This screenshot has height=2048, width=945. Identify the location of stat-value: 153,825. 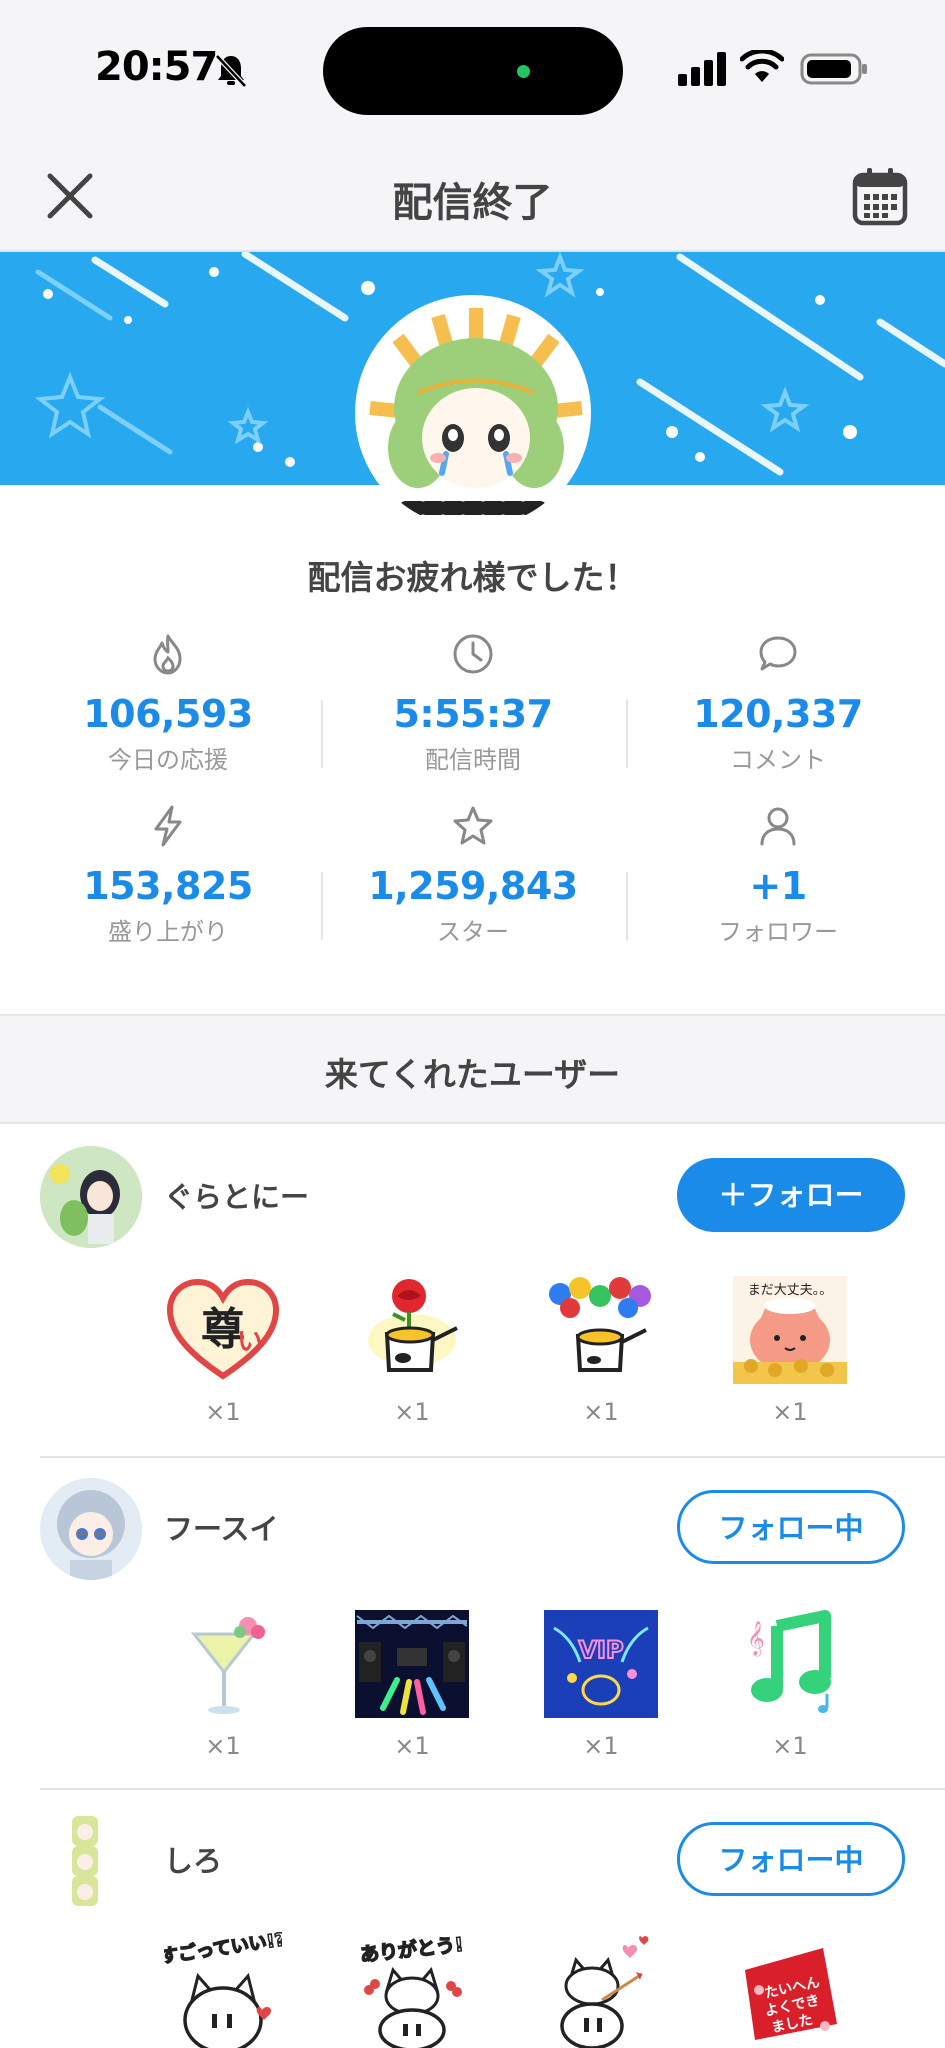
(168, 886).